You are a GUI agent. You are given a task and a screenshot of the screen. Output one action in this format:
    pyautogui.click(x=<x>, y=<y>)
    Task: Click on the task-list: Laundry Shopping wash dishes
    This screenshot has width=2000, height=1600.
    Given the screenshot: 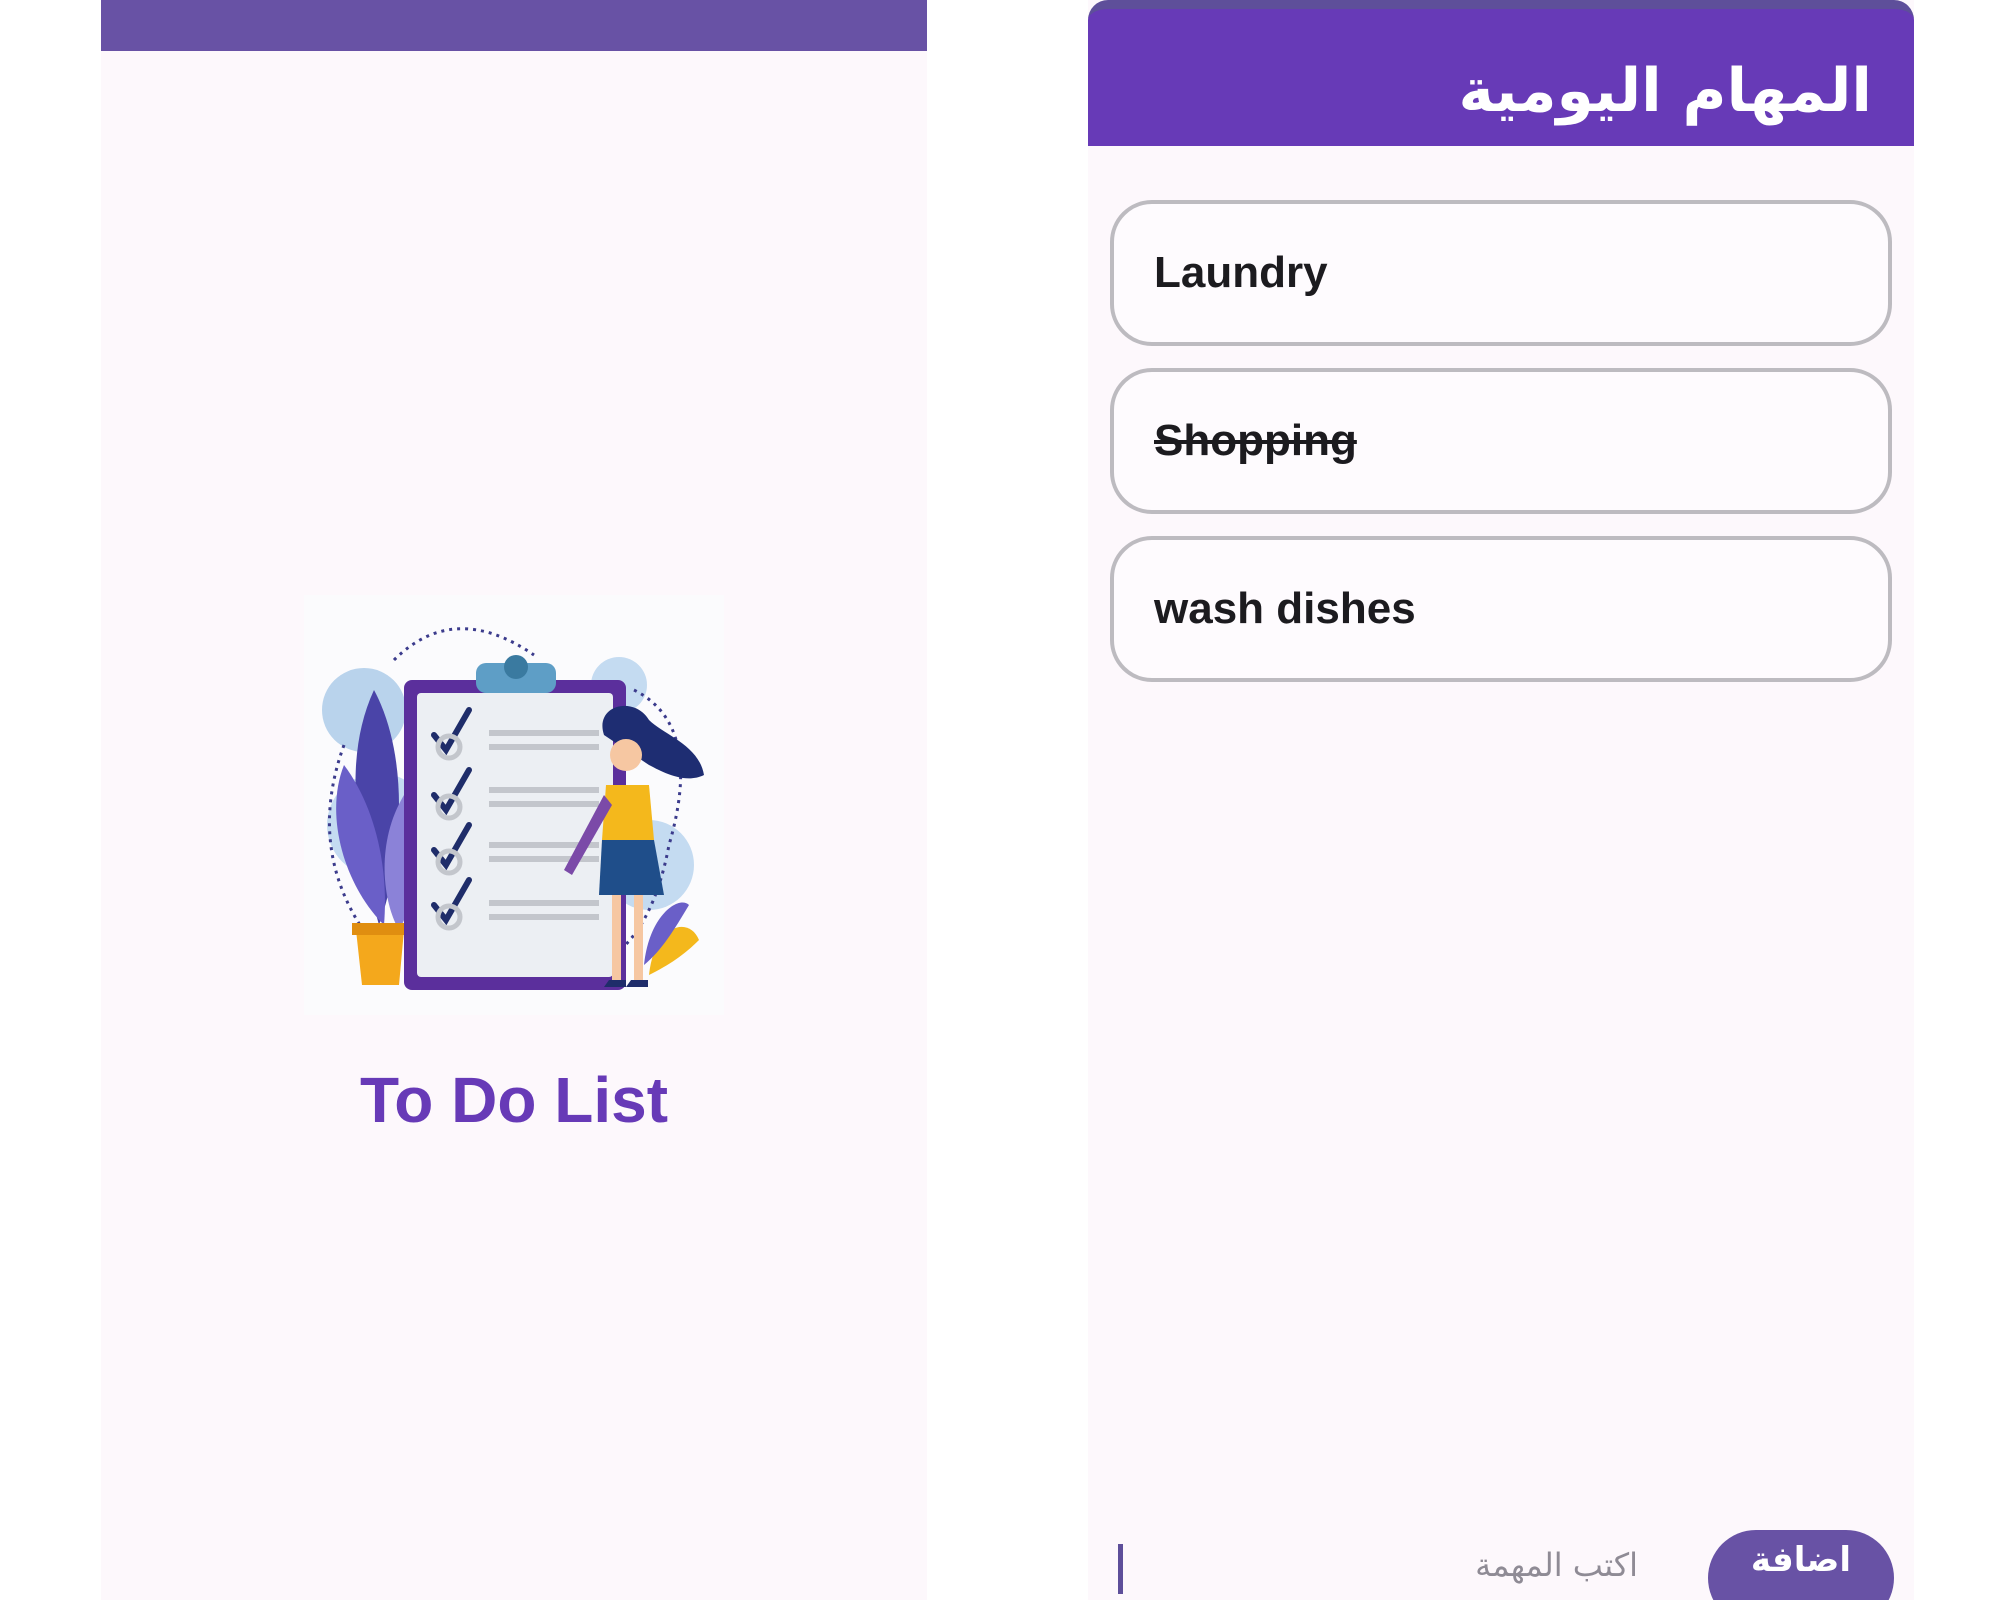 What is the action you would take?
    pyautogui.click(x=1501, y=452)
    